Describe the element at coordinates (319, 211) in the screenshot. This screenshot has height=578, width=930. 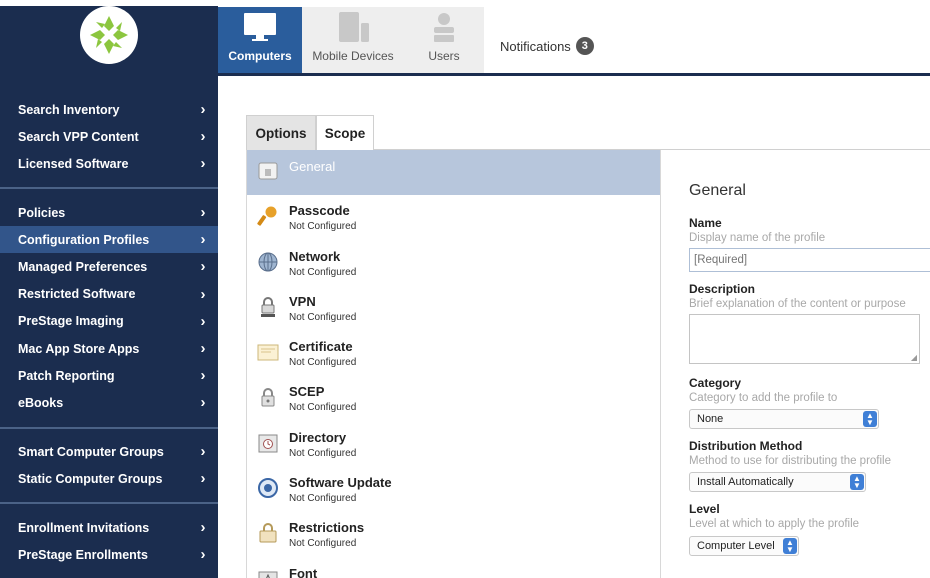
I see `payload-name: Passcode` at that location.